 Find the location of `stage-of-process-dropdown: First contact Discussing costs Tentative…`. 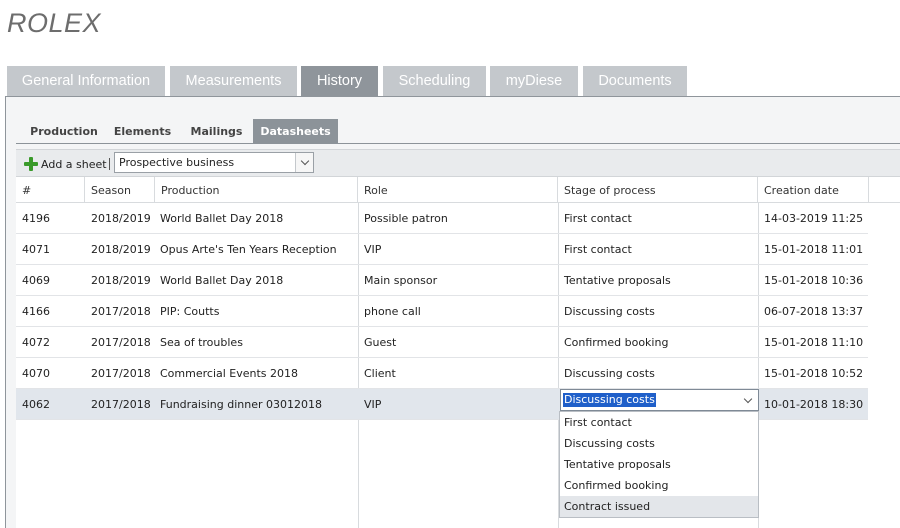

stage-of-process-dropdown: First contact Discussing costs Tentative… is located at coordinates (659, 464).